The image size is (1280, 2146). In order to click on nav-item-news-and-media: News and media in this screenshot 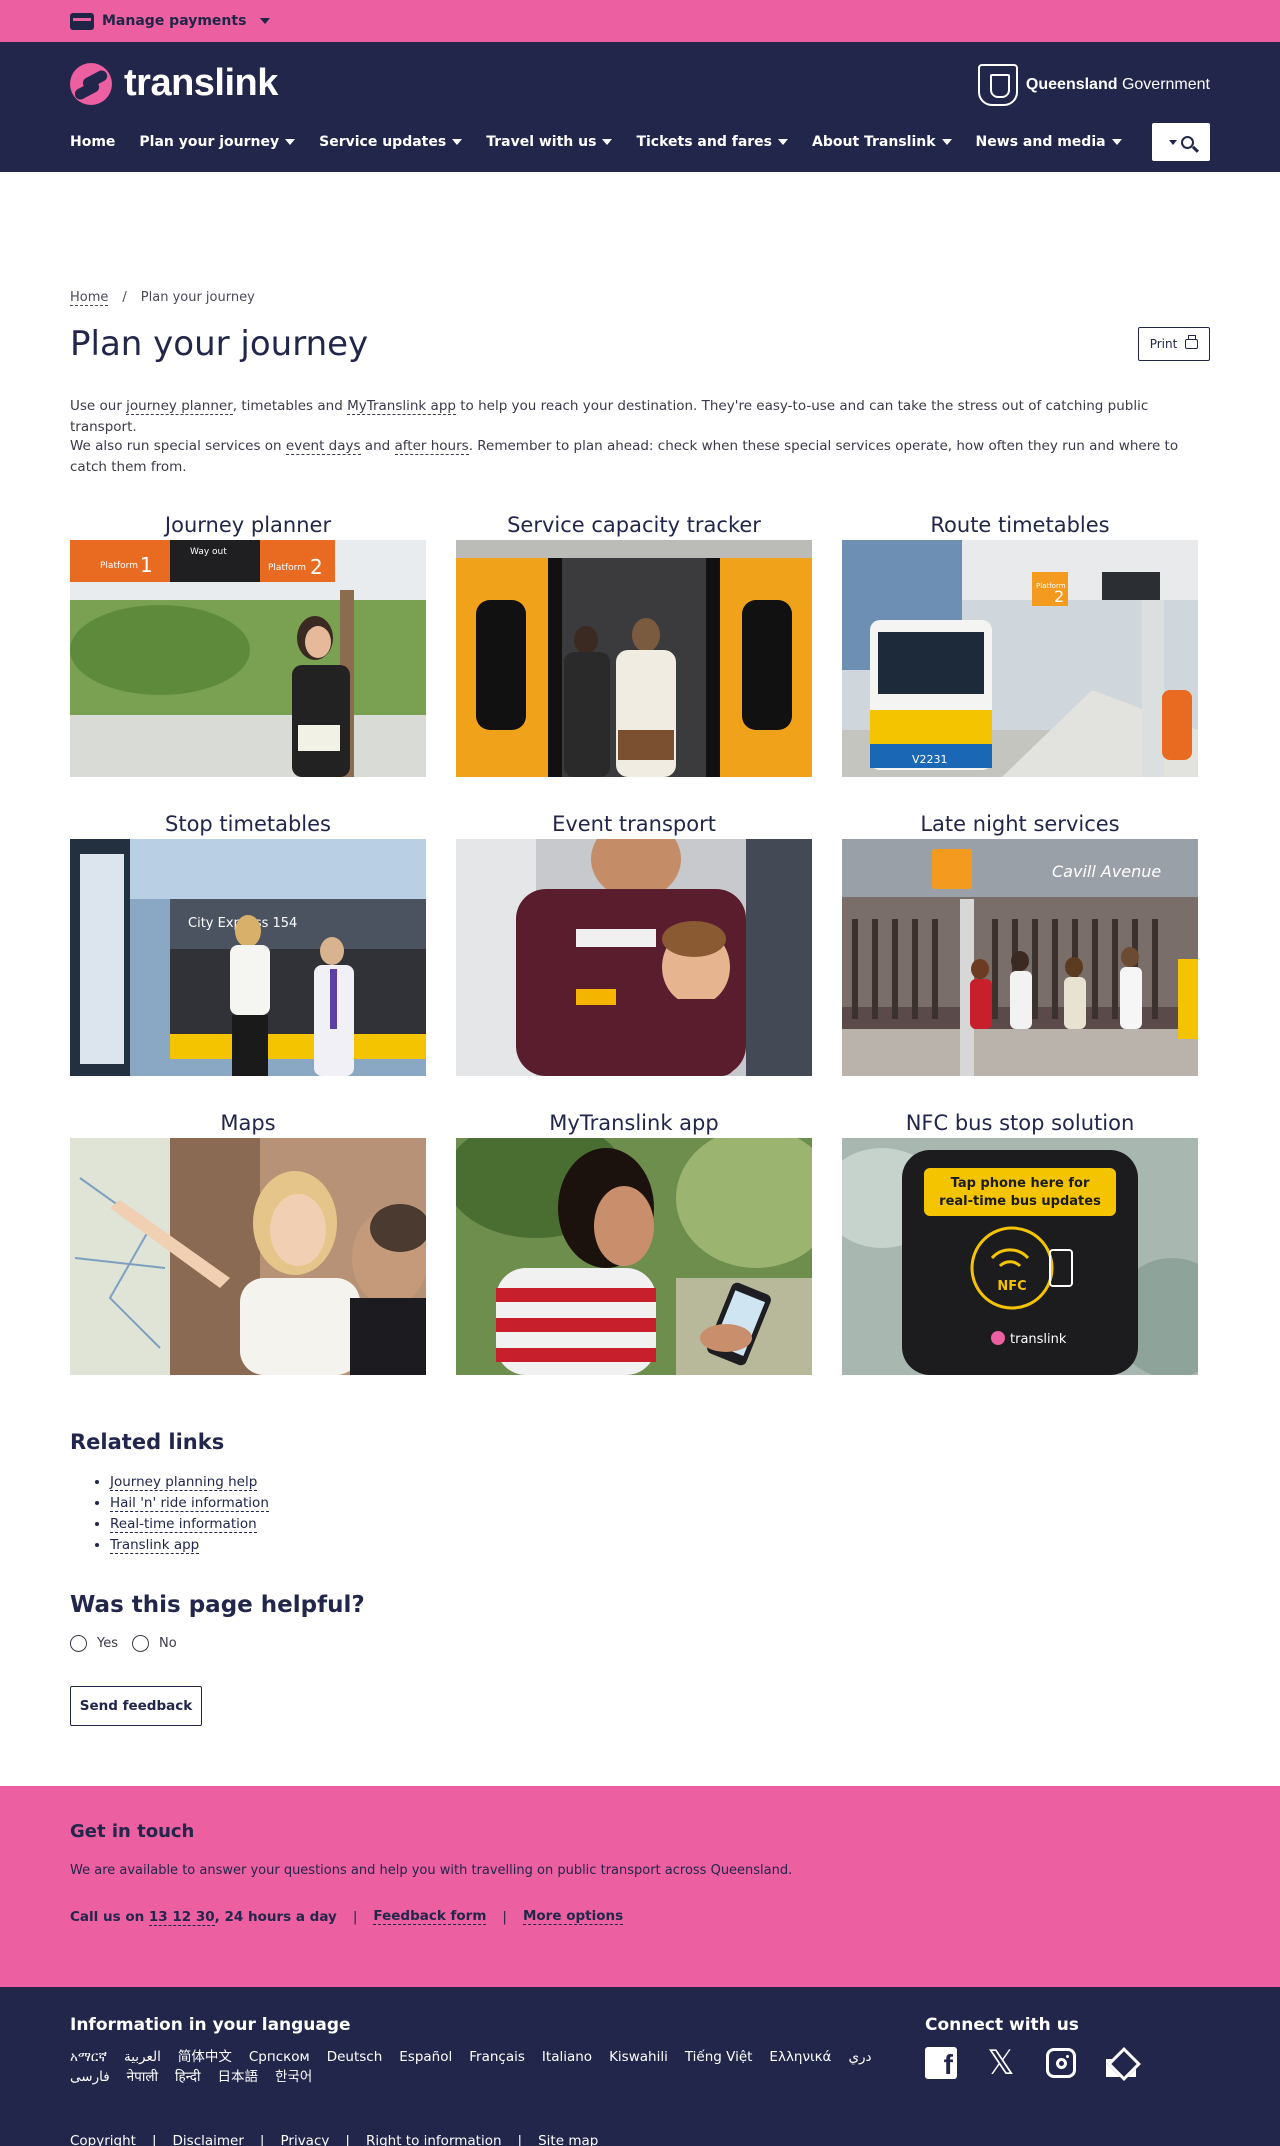, I will do `click(1049, 142)`.